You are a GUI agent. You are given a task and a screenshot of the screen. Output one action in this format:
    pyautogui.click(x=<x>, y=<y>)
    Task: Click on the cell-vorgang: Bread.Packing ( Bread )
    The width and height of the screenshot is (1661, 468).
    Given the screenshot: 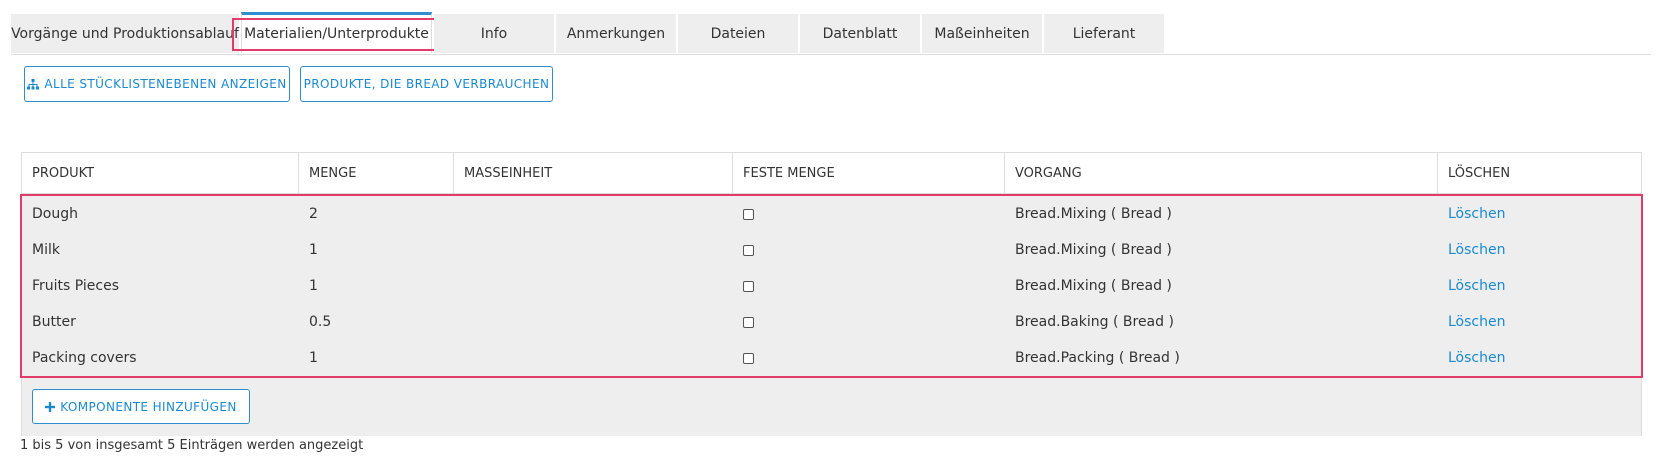 What is the action you would take?
    pyautogui.click(x=1097, y=358)
    